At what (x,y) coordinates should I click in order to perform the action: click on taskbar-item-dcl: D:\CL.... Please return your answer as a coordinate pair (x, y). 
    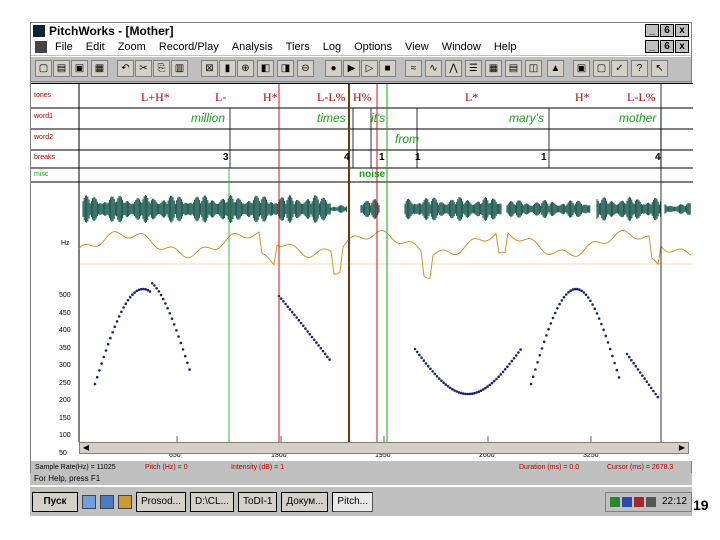
    Looking at the image, I should click on (212, 501).